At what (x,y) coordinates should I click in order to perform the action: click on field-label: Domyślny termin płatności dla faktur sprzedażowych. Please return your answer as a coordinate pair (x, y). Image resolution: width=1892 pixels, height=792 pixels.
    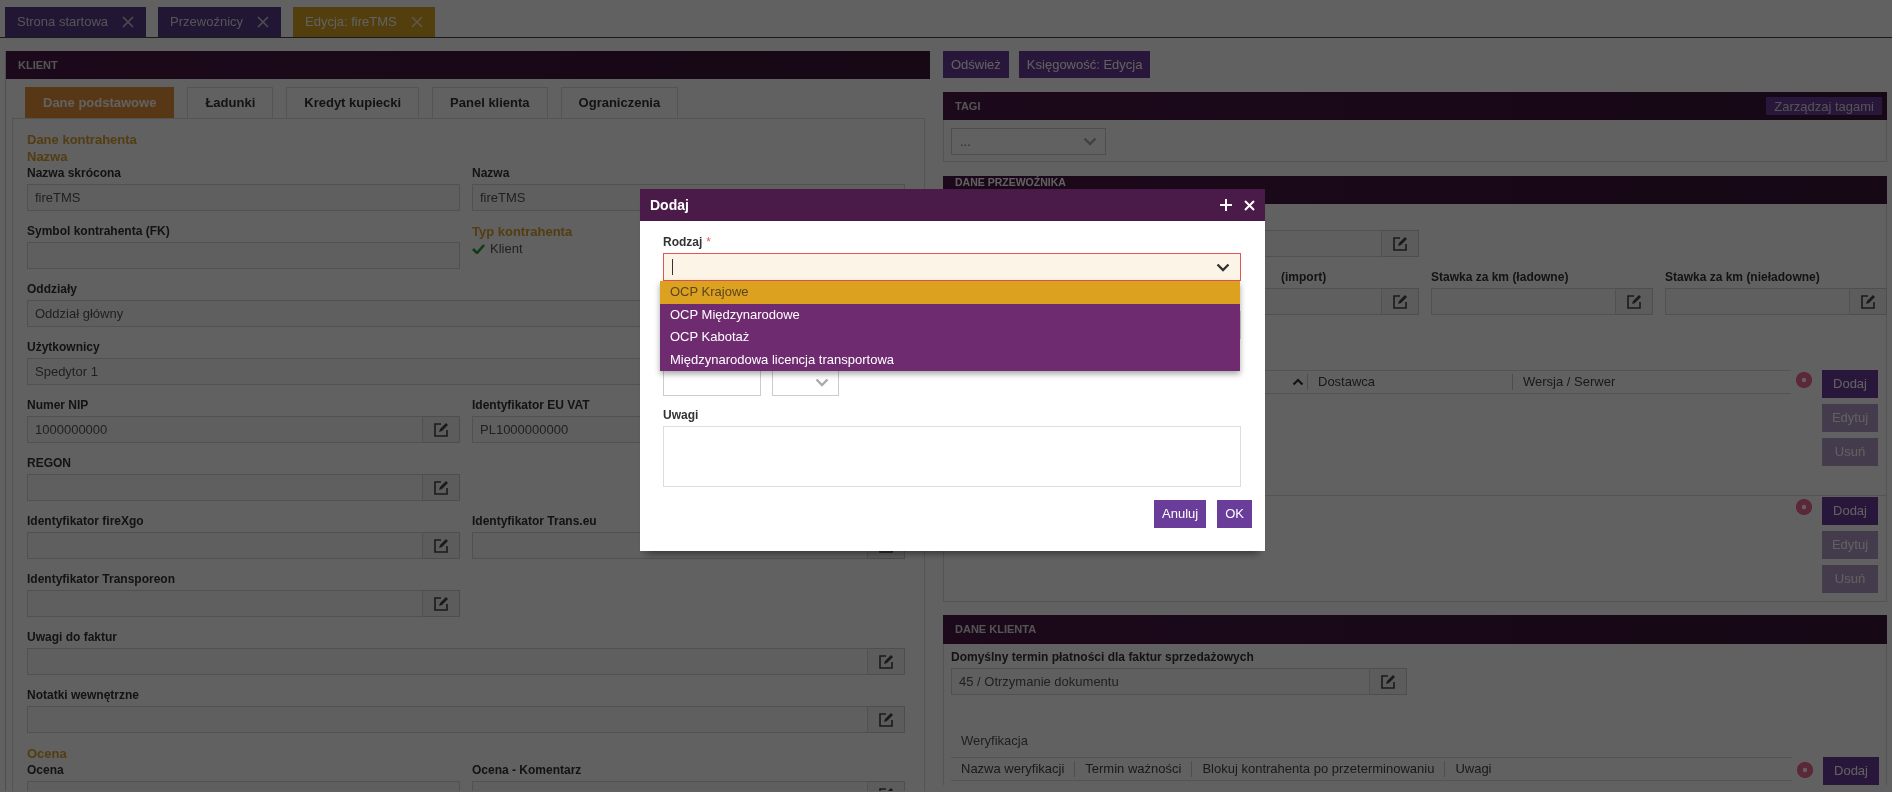
    Looking at the image, I should click on (1102, 657).